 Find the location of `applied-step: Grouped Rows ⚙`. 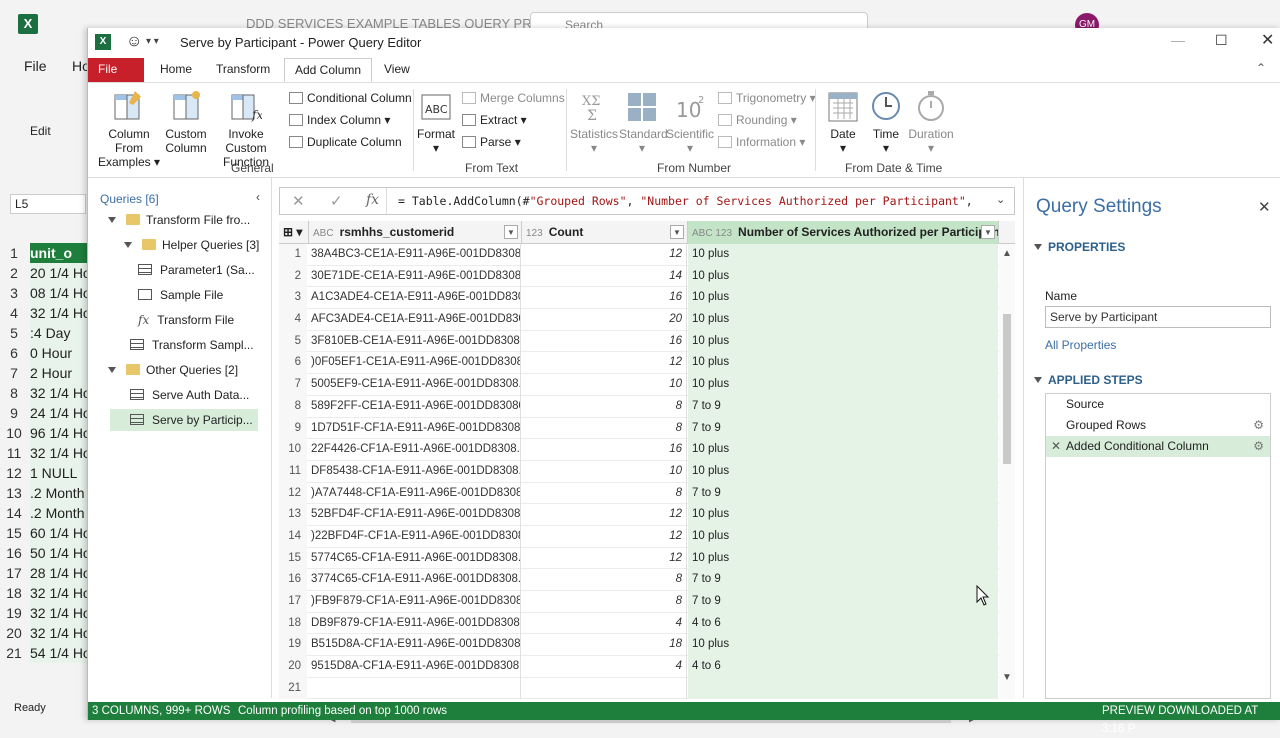

applied-step: Grouped Rows ⚙ is located at coordinates (1158, 425).